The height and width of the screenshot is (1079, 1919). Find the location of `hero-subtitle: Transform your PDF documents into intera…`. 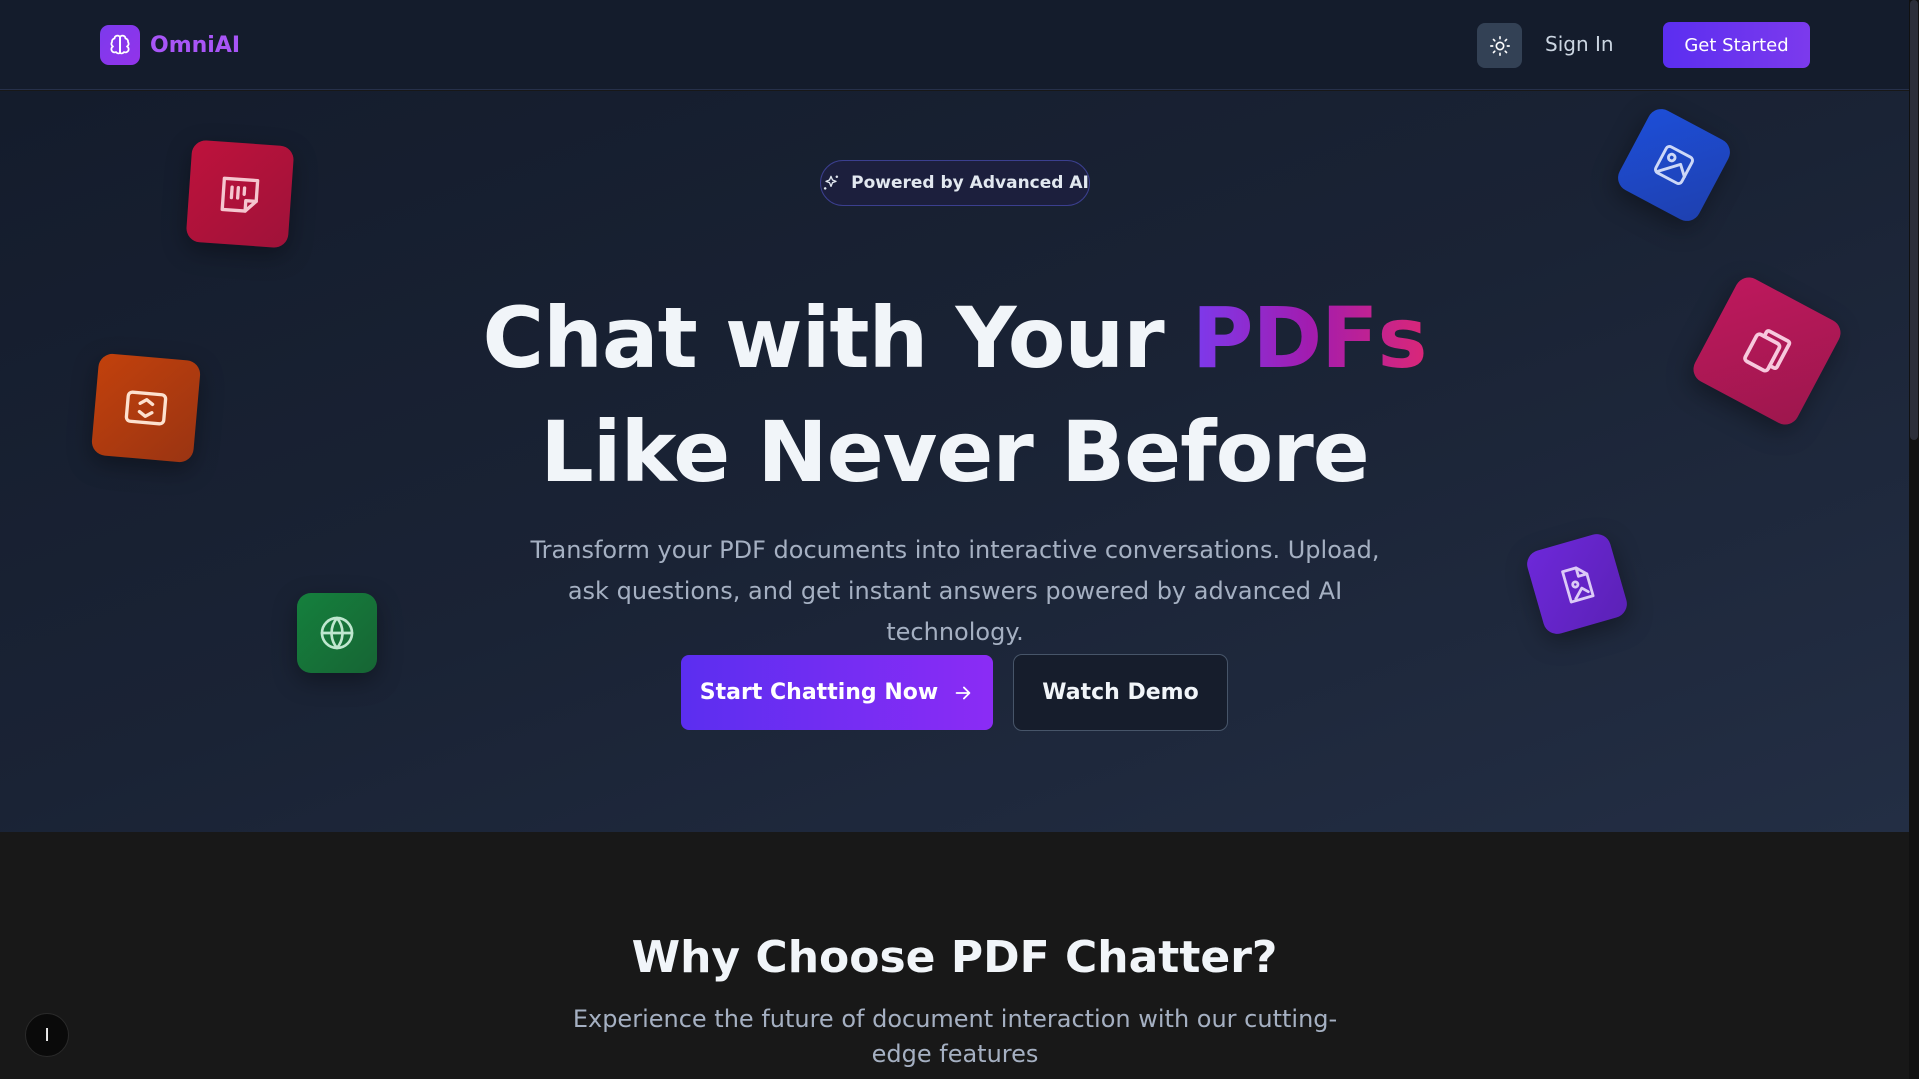

hero-subtitle: Transform your PDF documents into intera… is located at coordinates (955, 591).